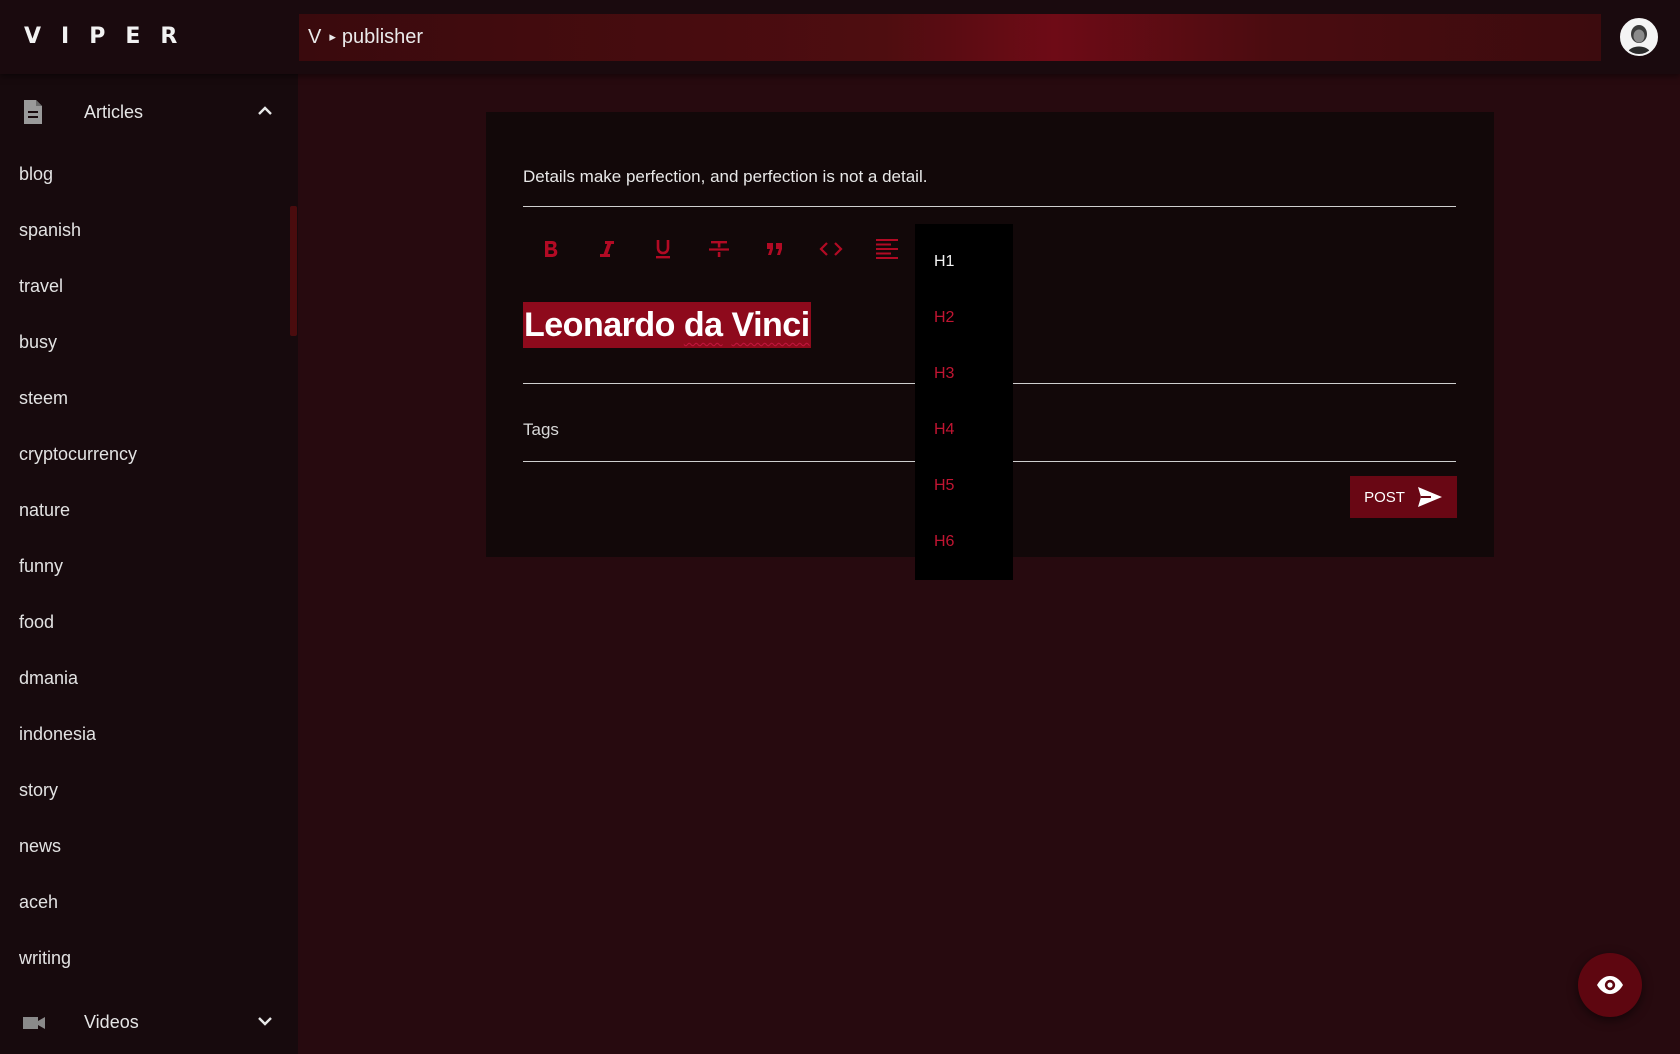 The image size is (1680, 1054). Describe the element at coordinates (1384, 497) in the screenshot. I see `post-button-label: POST` at that location.